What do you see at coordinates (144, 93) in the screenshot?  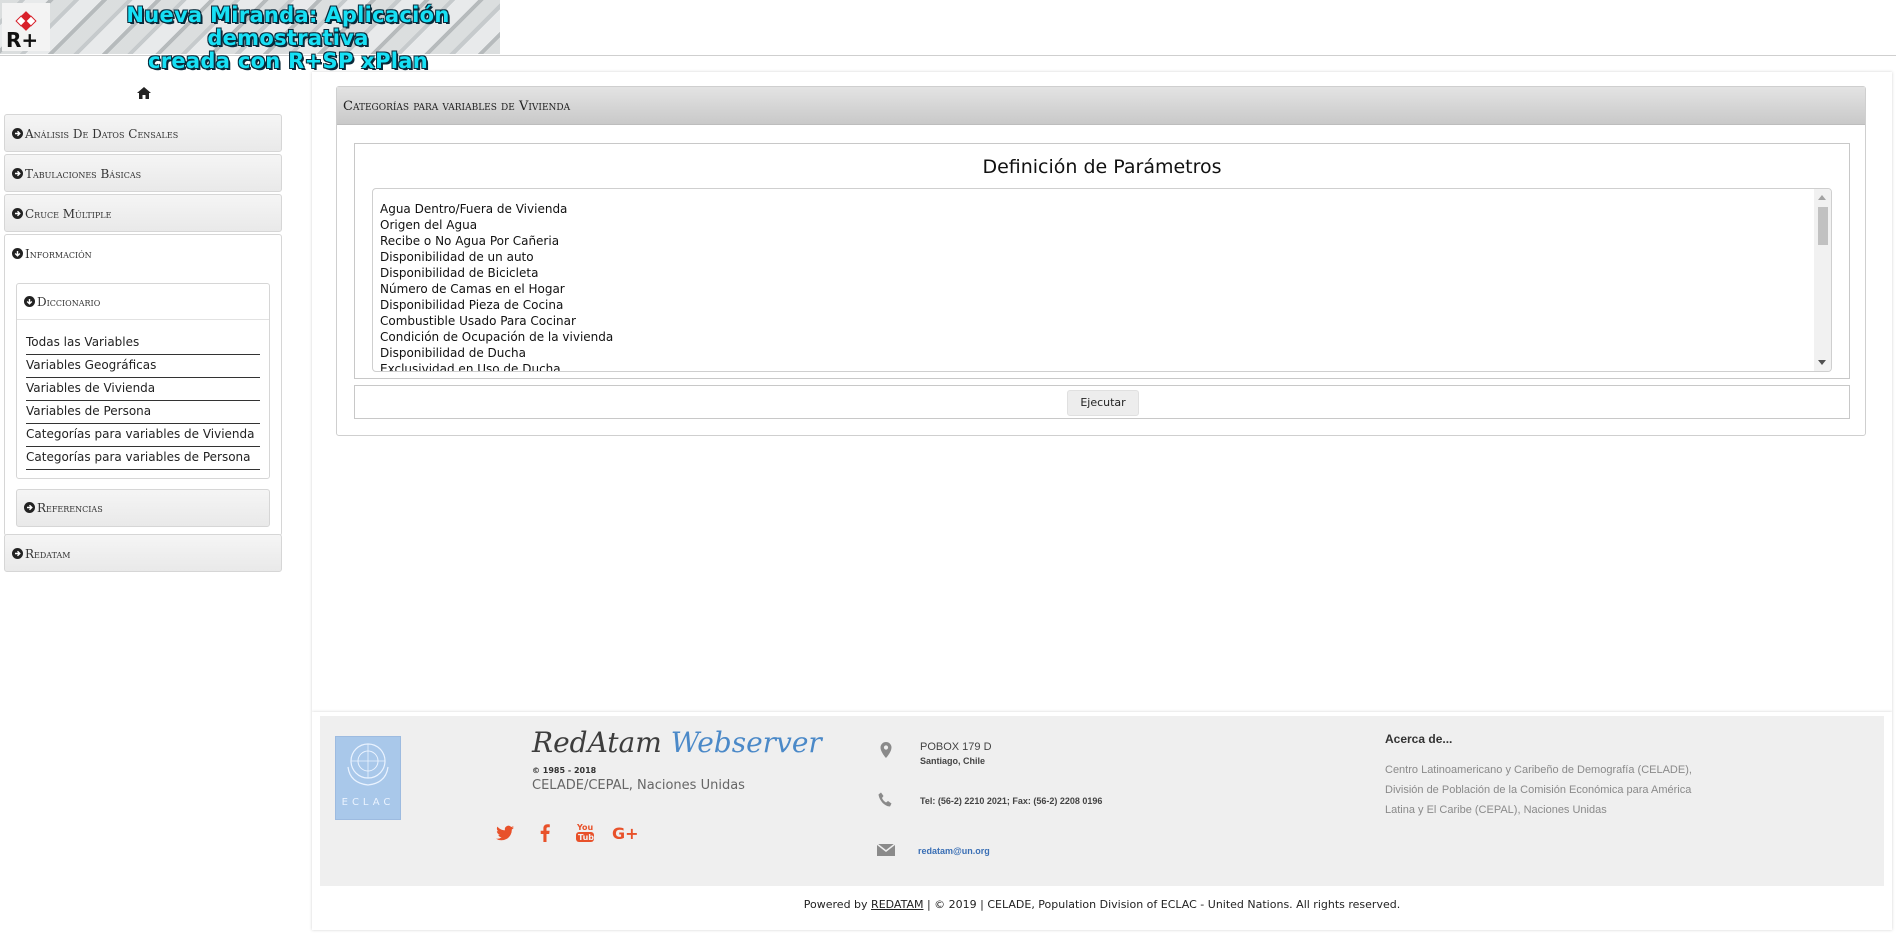 I see `home-icon` at bounding box center [144, 93].